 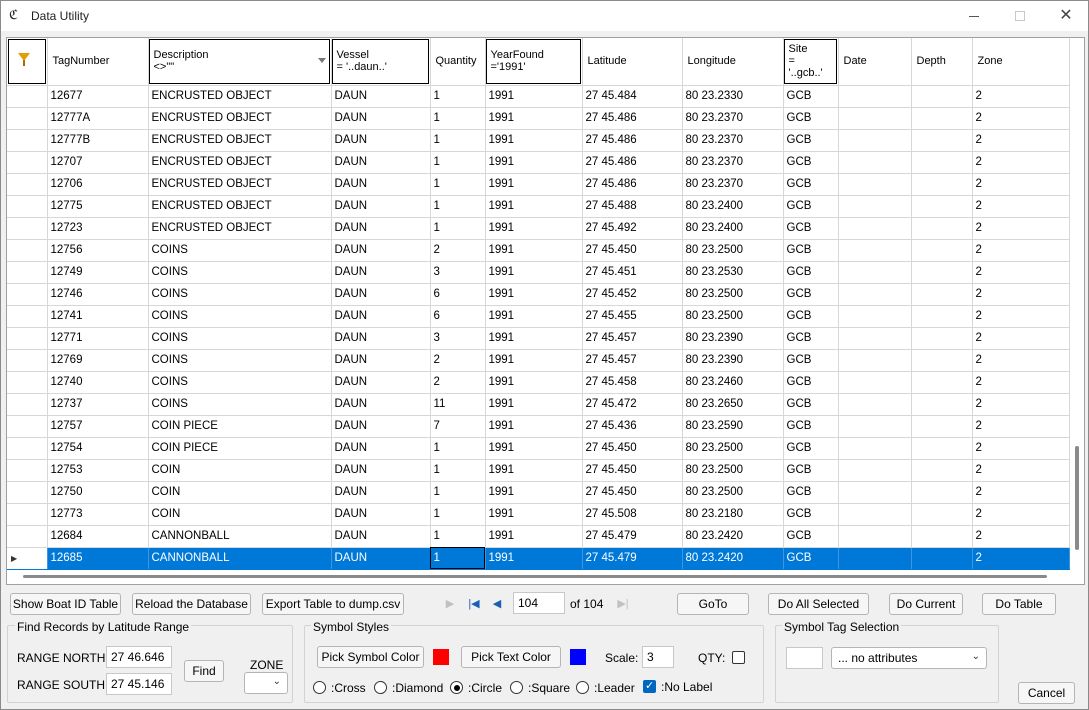 What do you see at coordinates (381, 62) in the screenshot?
I see `column-header-vessel: Vessel = '..daun..'` at bounding box center [381, 62].